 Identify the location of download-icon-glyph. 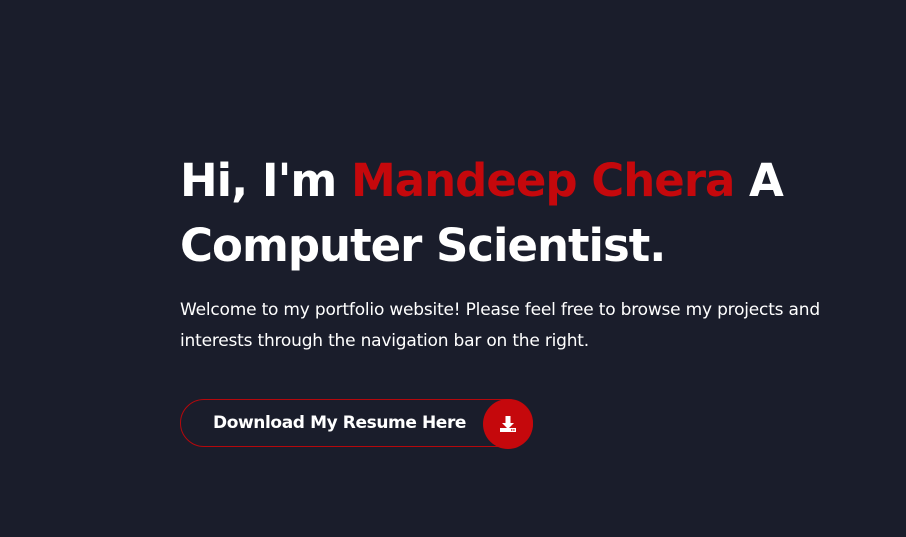
(508, 424).